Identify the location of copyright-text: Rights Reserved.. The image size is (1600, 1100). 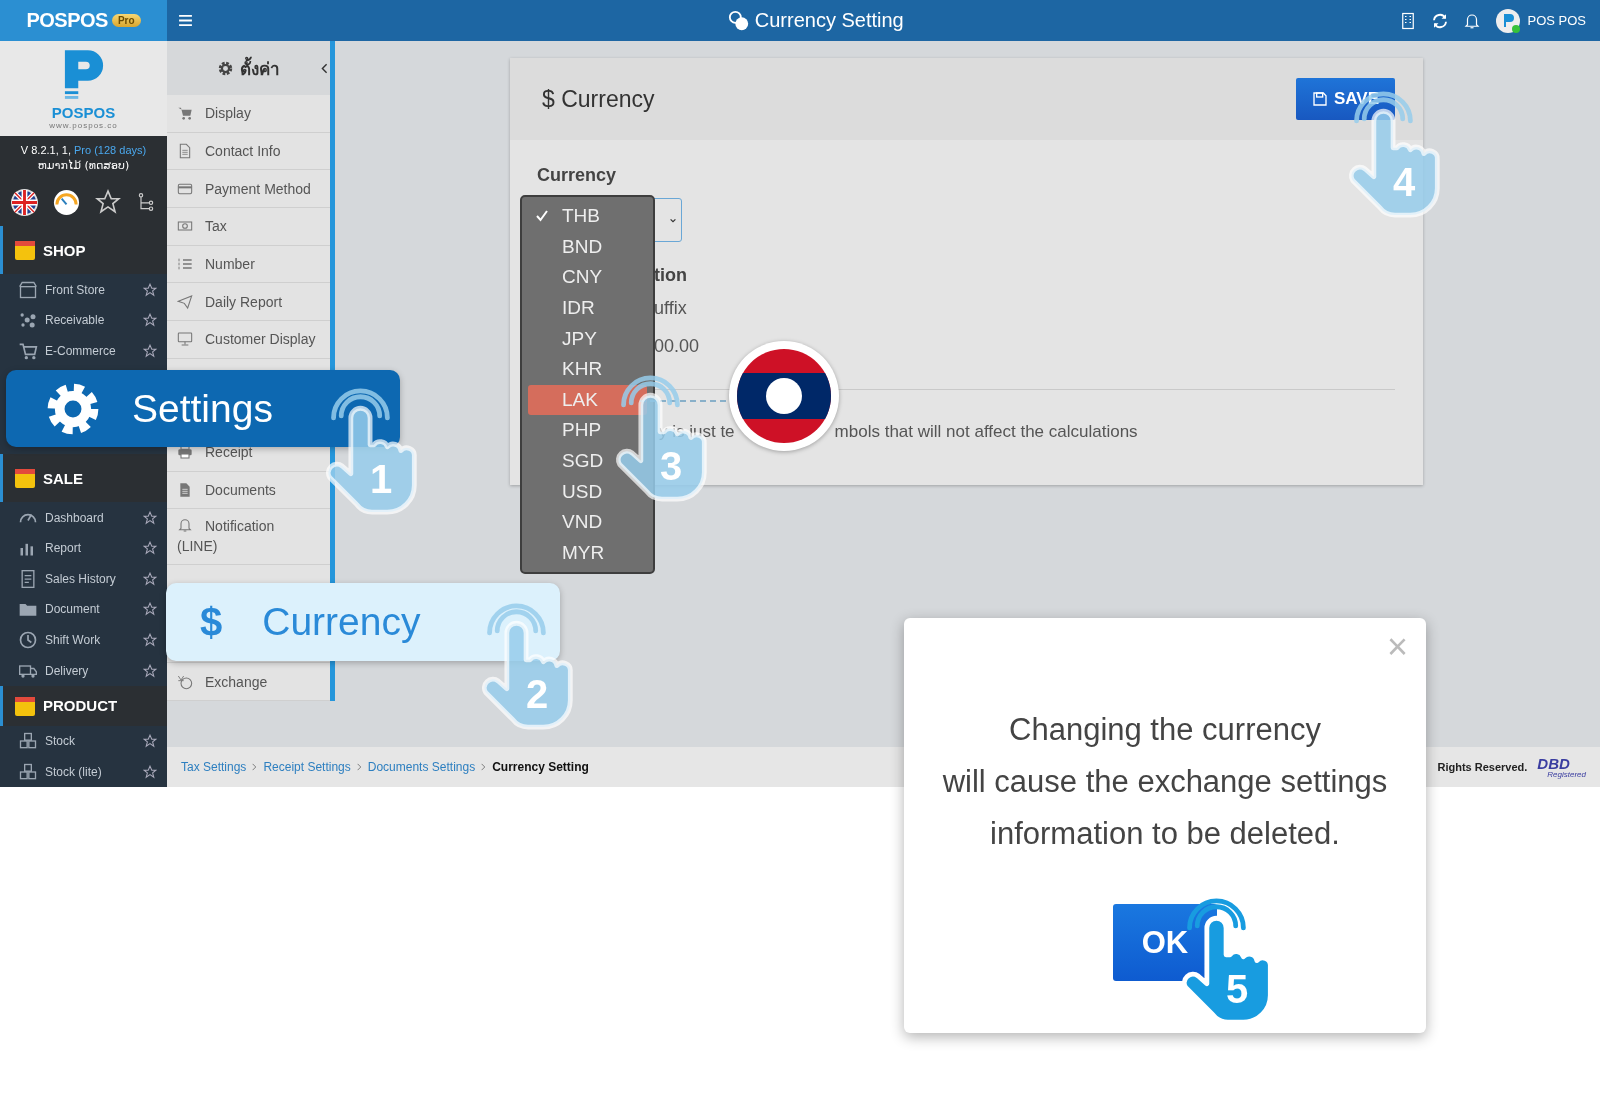
(1482, 767).